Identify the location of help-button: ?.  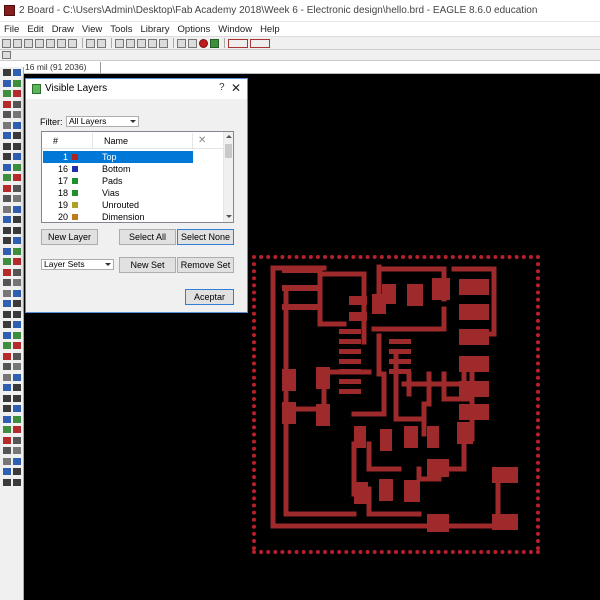
(222, 87).